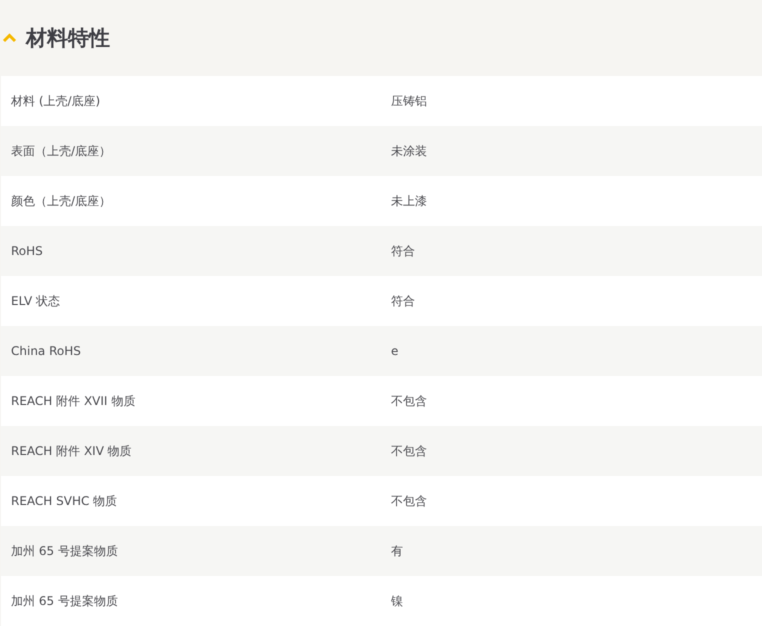 This screenshot has height=626, width=762. What do you see at coordinates (395, 351) in the screenshot?
I see `property-value: e` at bounding box center [395, 351].